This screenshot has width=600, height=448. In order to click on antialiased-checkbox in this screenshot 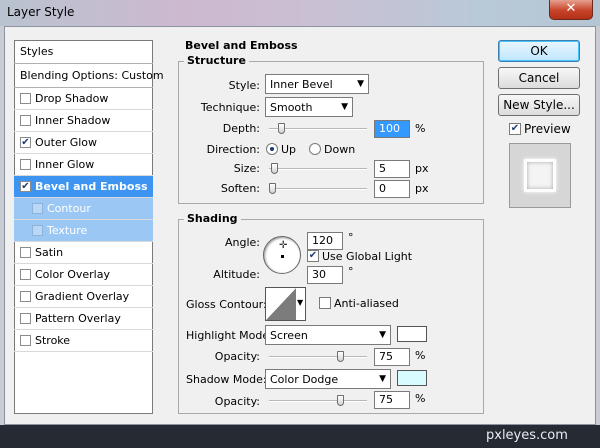, I will do `click(325, 303)`.